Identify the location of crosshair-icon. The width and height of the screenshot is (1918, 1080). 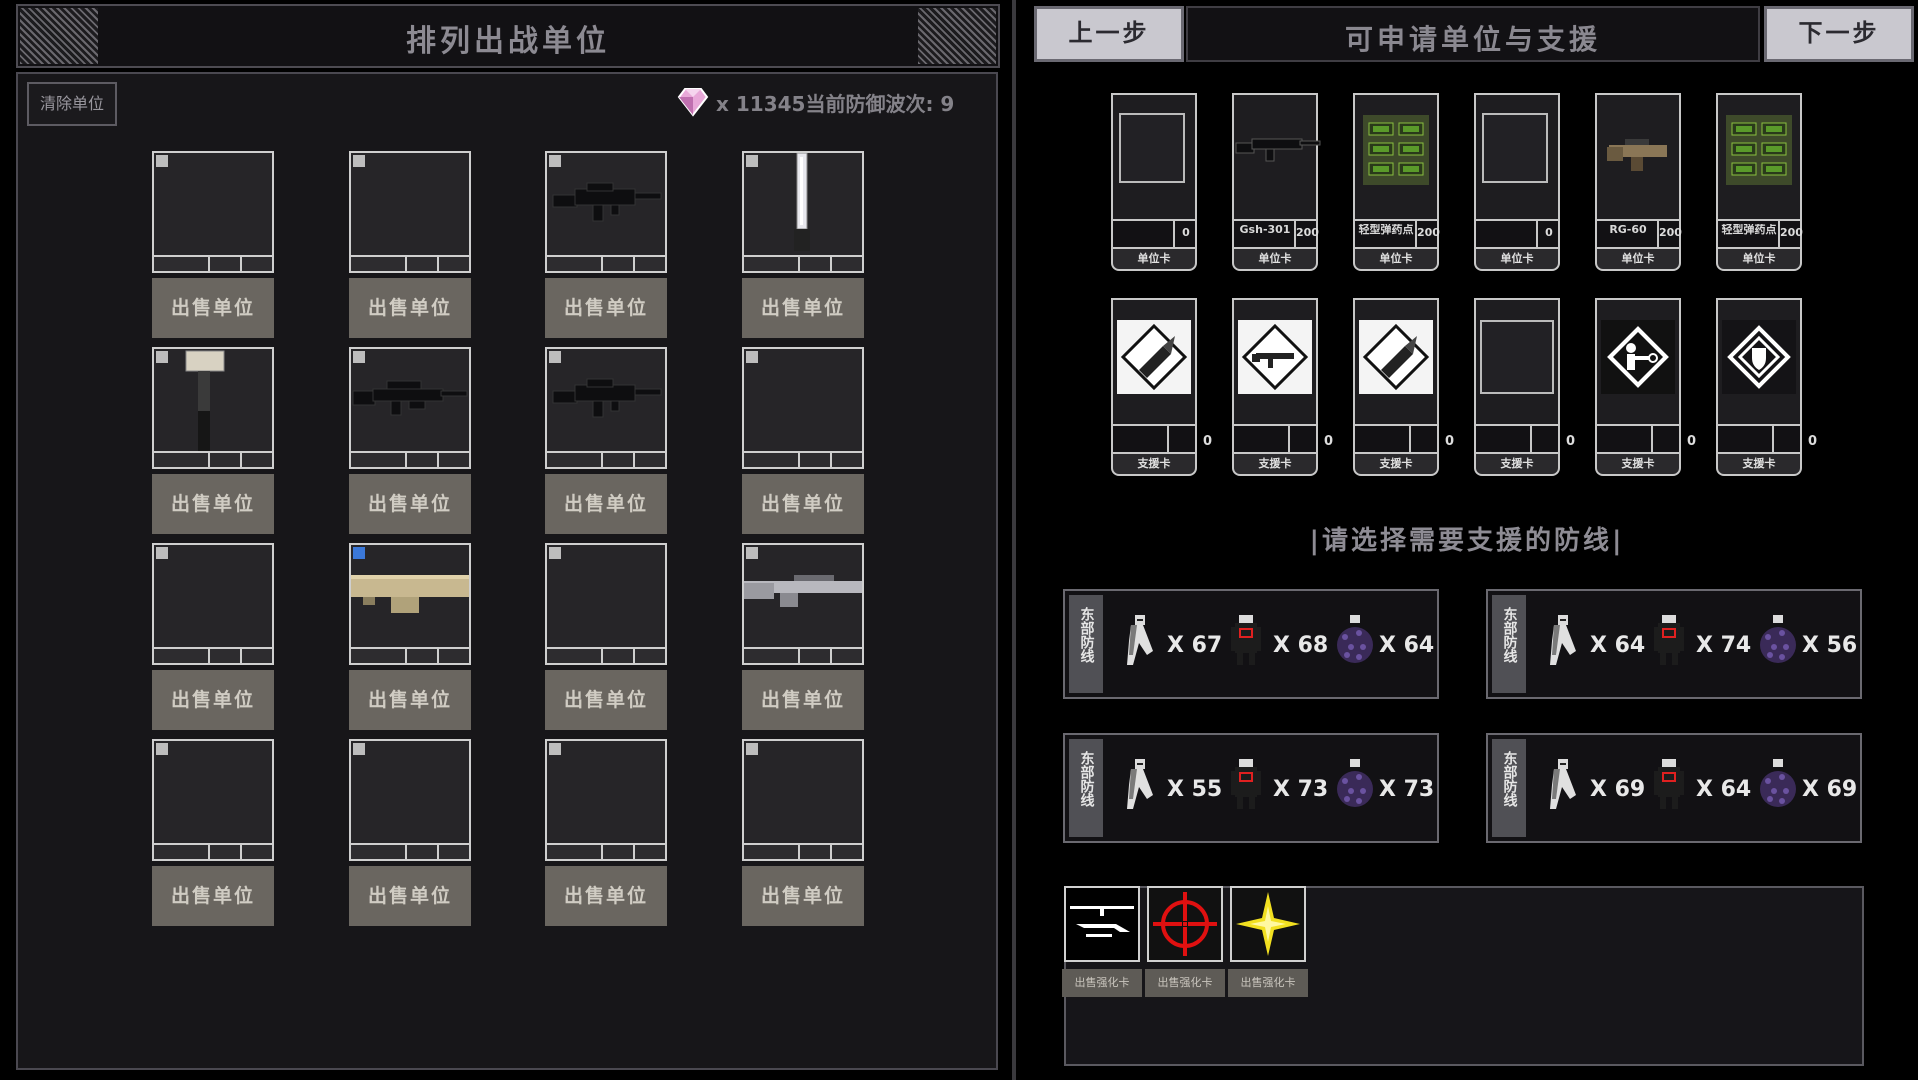
(1185, 926).